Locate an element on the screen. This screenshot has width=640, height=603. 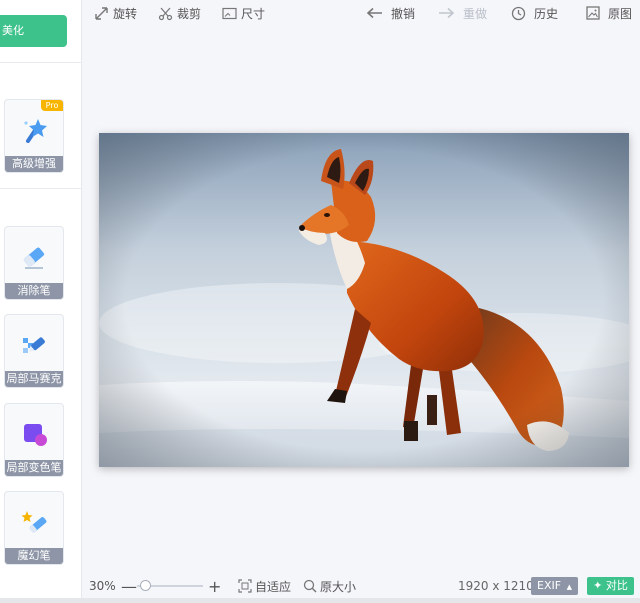
tool-advanced-enhance: Pro 高级增强 is located at coordinates (34, 136).